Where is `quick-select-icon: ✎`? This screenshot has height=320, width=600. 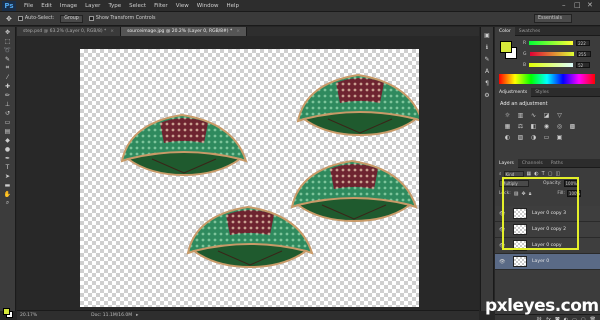
quick-select-icon: ✎ is located at coordinates (8, 59).